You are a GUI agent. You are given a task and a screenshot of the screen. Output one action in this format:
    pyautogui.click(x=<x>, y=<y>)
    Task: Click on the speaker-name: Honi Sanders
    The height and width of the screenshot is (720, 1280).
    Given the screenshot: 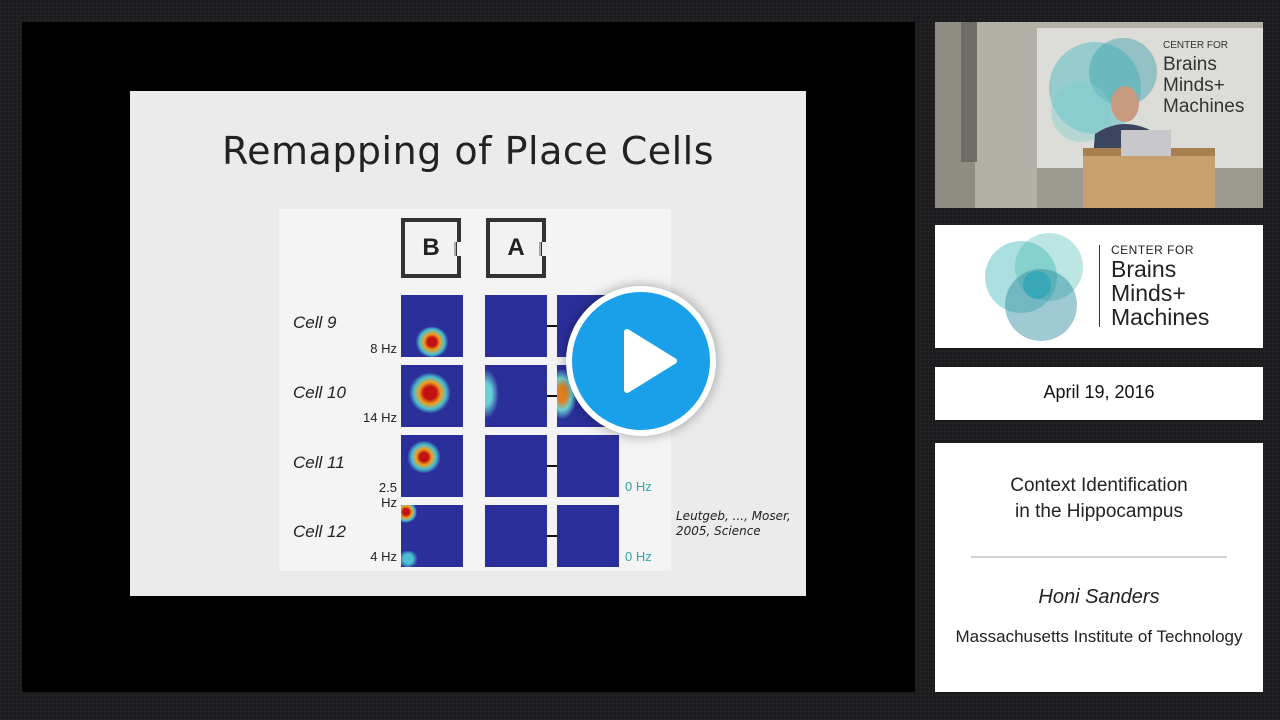 What is the action you would take?
    pyautogui.click(x=1099, y=597)
    